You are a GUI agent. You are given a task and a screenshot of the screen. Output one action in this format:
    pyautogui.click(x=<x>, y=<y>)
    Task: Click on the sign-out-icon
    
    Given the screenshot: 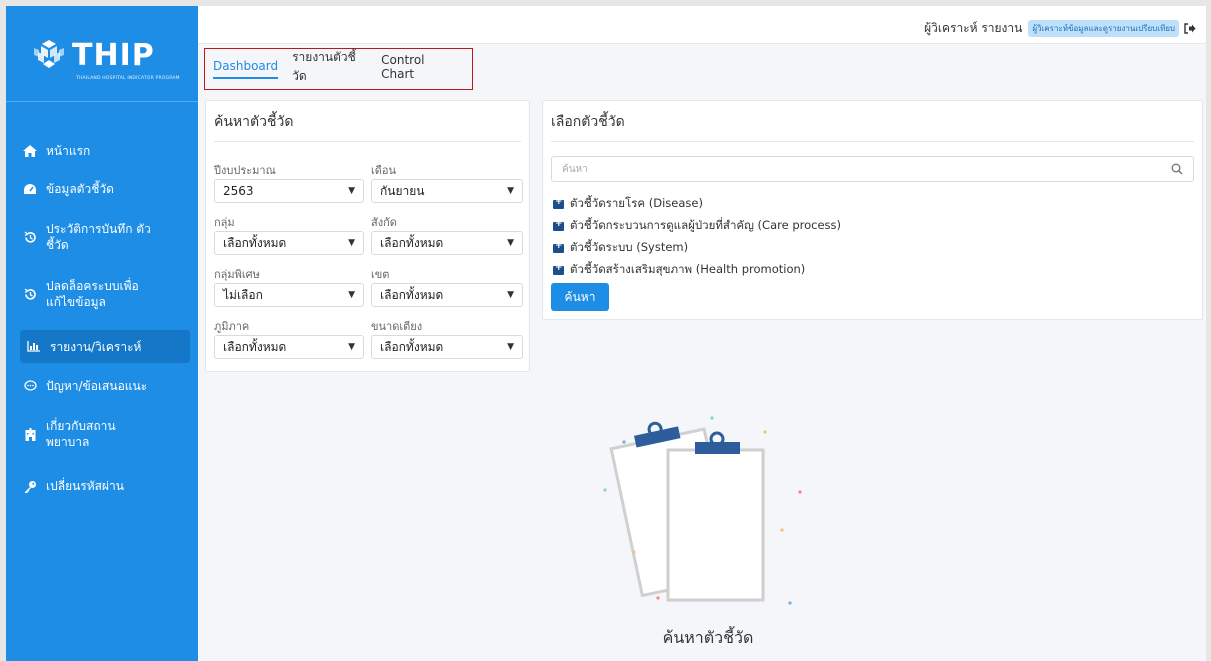 What is the action you would take?
    pyautogui.click(x=1190, y=28)
    